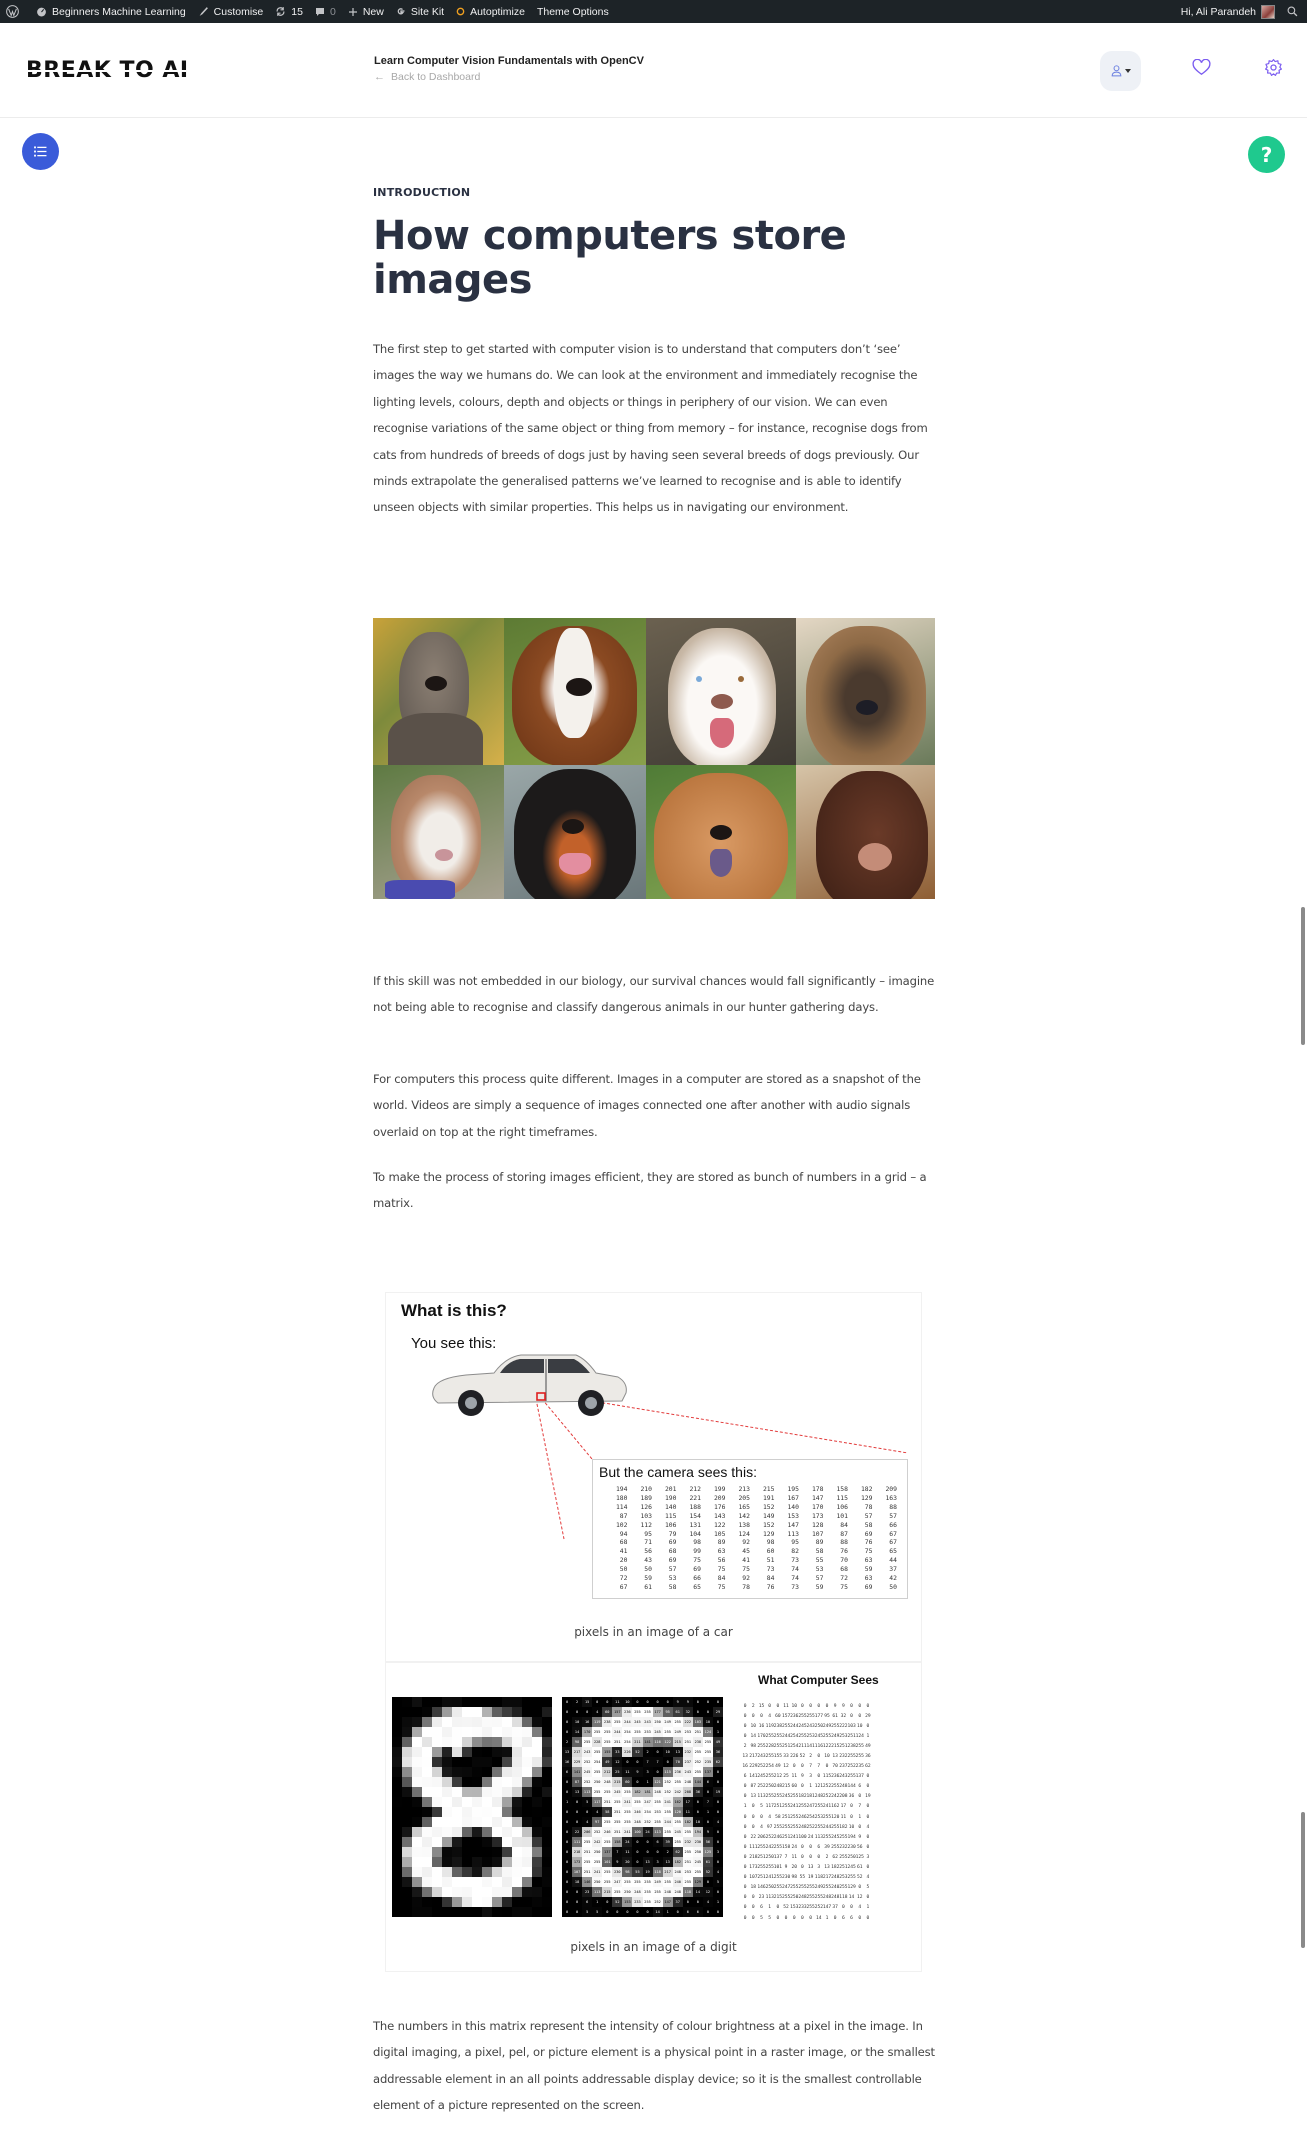 This screenshot has height=2153, width=1307. Describe the element at coordinates (778, 1777) in the screenshot. I see `matrix-cell: 212` at that location.